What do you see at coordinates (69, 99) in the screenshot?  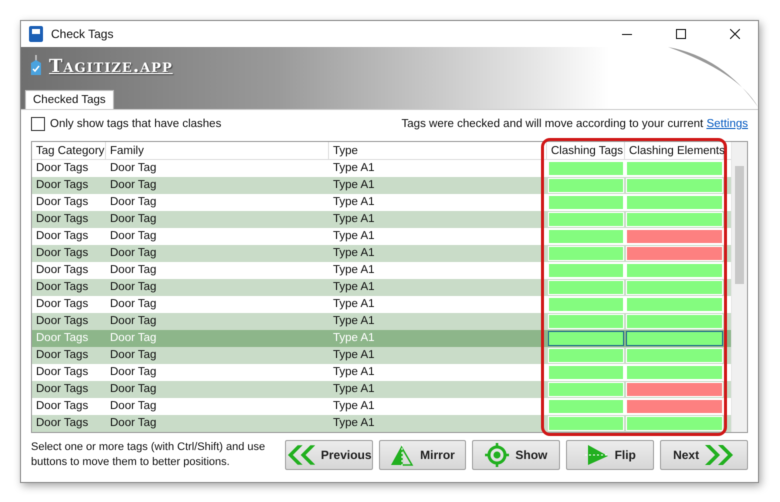 I see `tab: Checked Tags` at bounding box center [69, 99].